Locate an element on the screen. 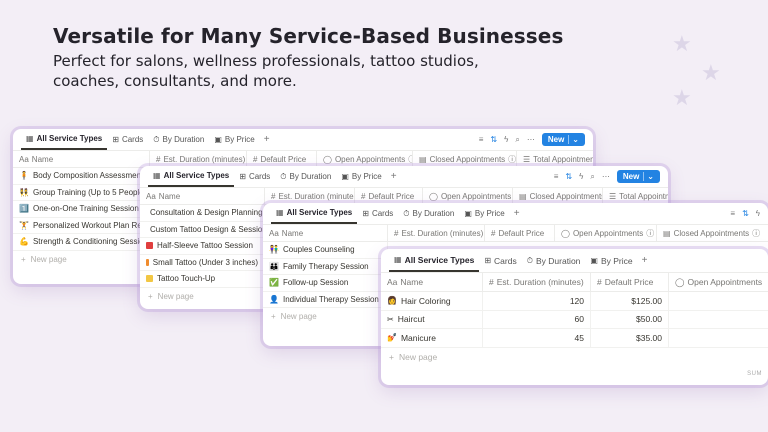 The width and height of the screenshot is (768, 432). row-name: Custom Tattoo Design & Session is located at coordinates (207, 229).